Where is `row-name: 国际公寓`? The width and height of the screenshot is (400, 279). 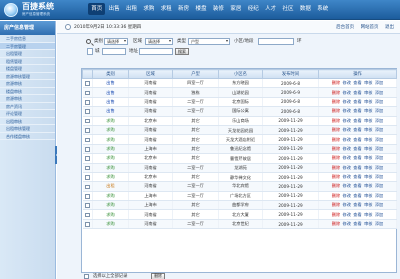 row-name: 国际公寓 is located at coordinates (240, 111).